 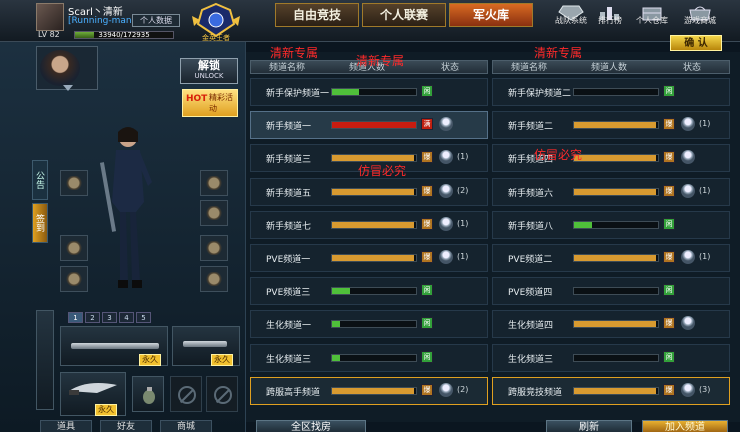 I want to click on join-channel-button: 加入频道, so click(x=685, y=426).